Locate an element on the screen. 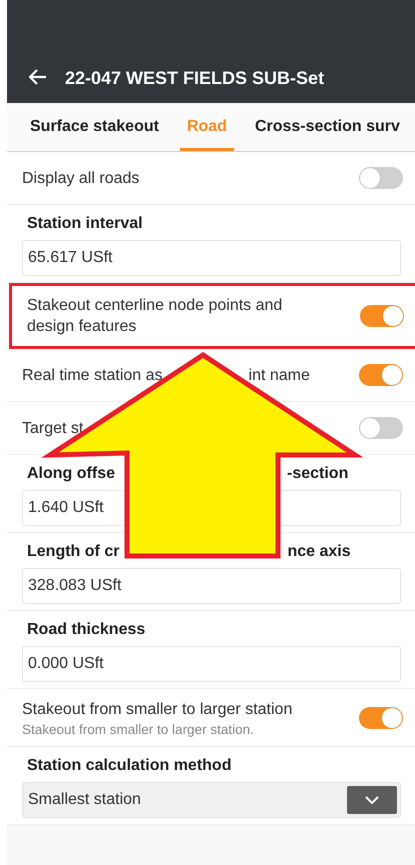 This screenshot has height=865, width=415. setting-label: Road thickness is located at coordinates (86, 630).